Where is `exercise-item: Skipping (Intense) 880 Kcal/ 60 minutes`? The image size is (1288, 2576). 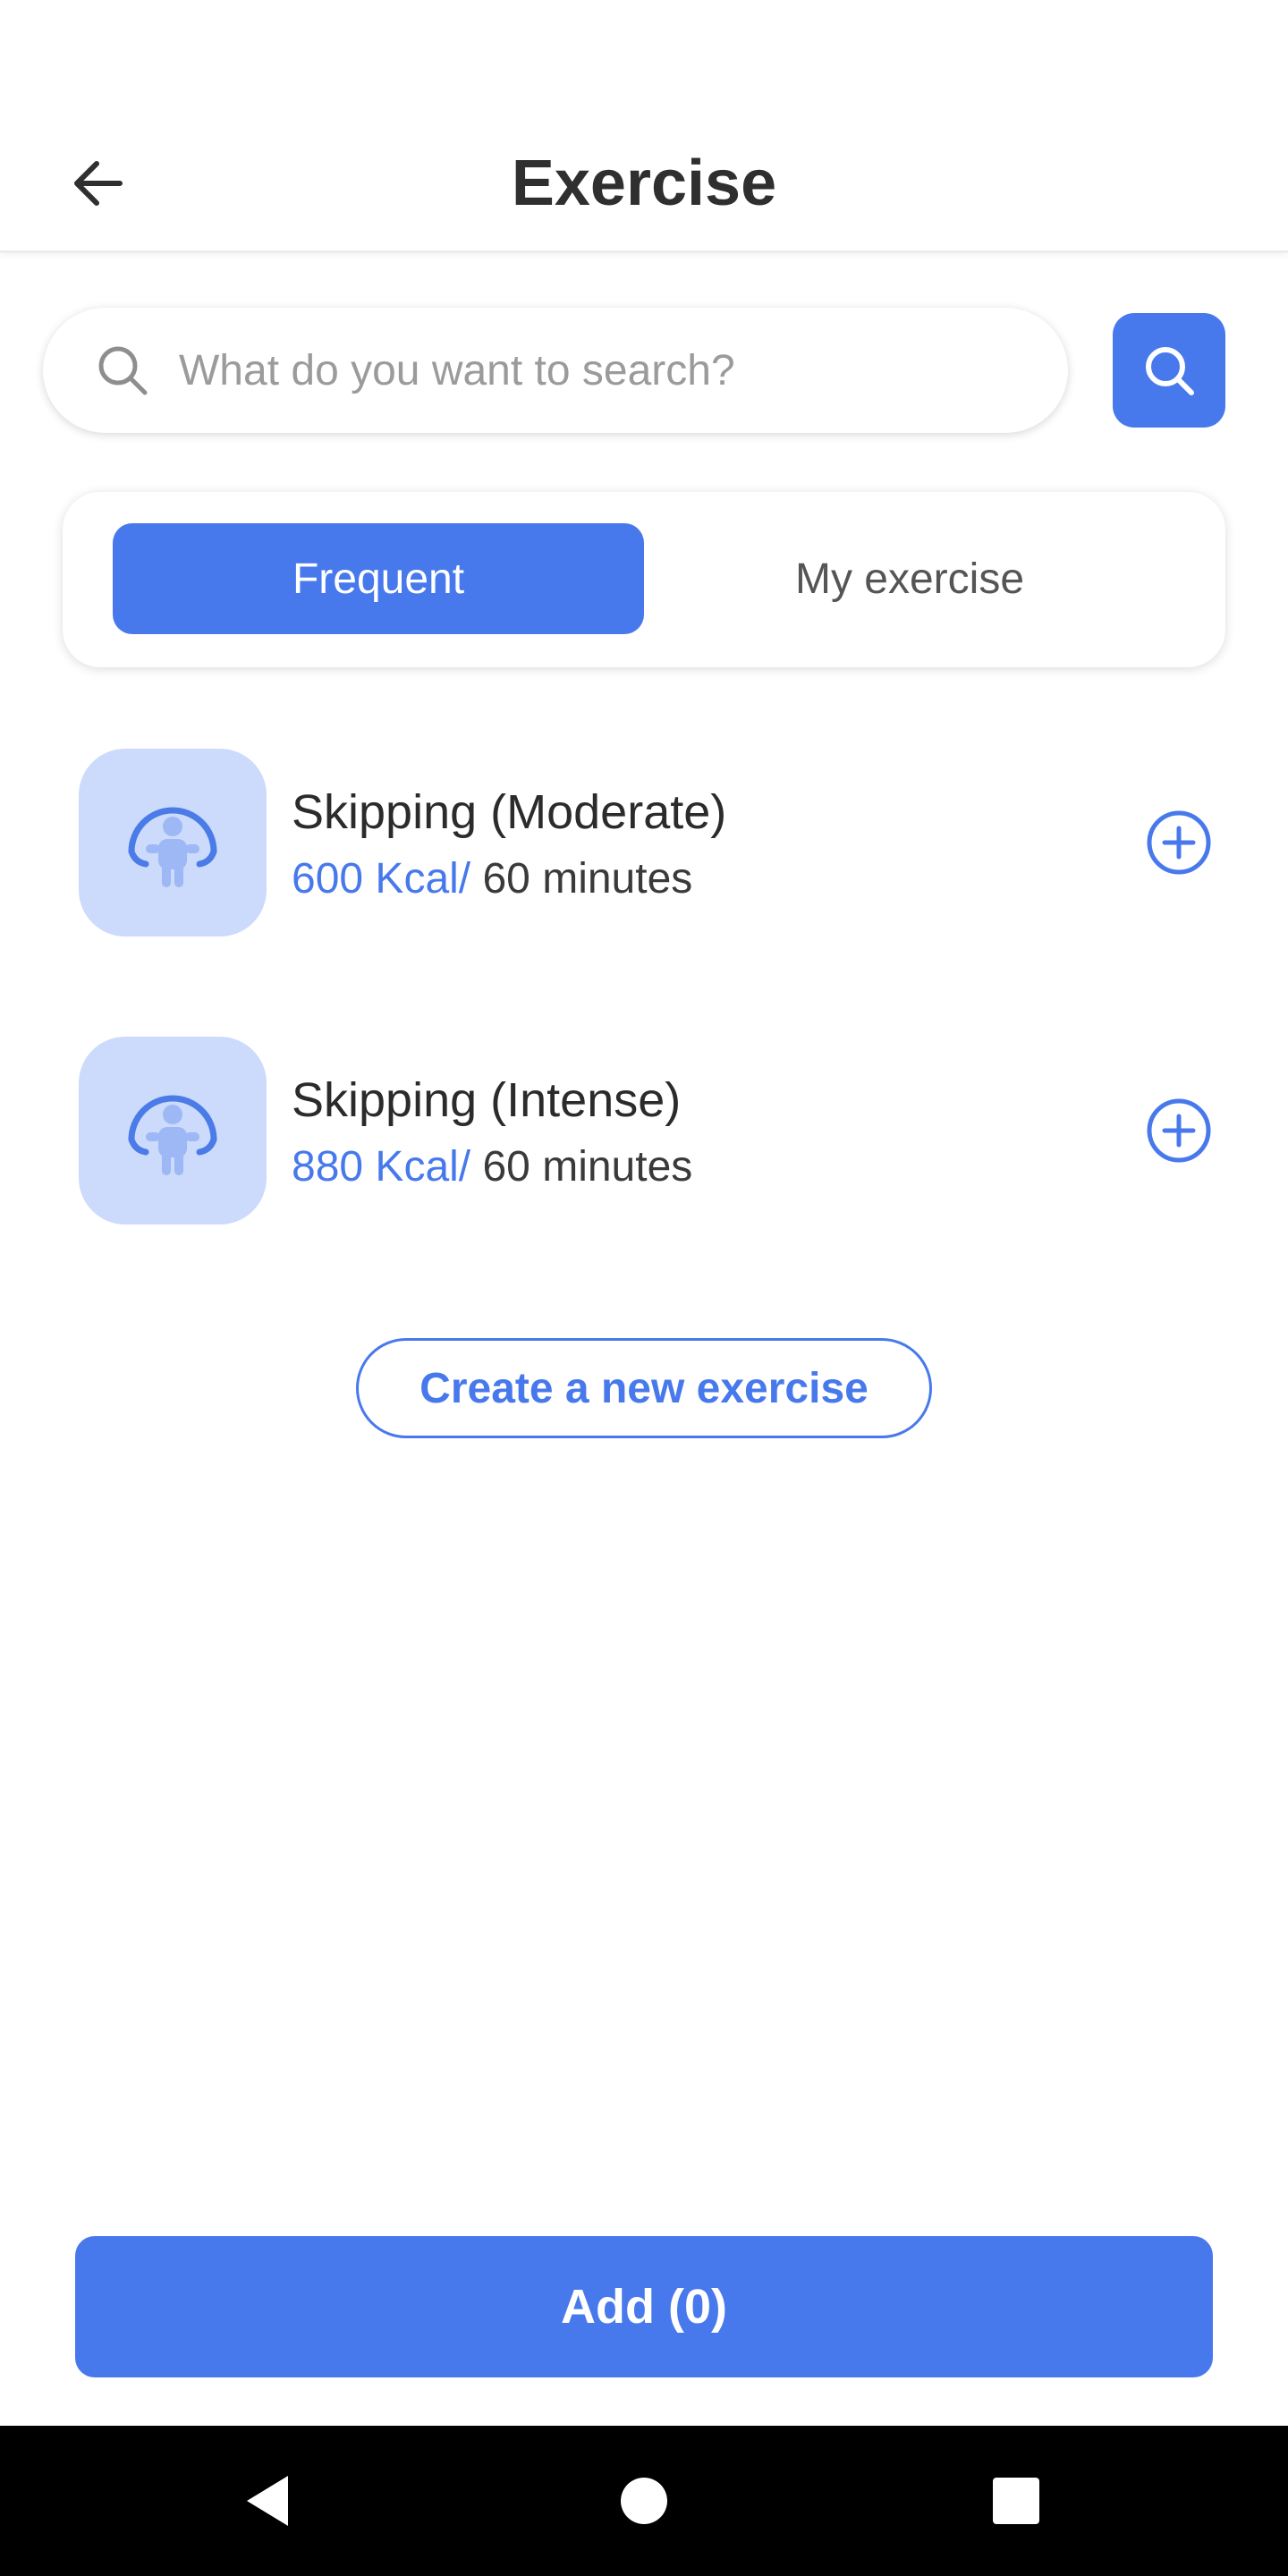
exercise-item: Skipping (Intense) 880 Kcal/ 60 minutes is located at coordinates (651, 1130).